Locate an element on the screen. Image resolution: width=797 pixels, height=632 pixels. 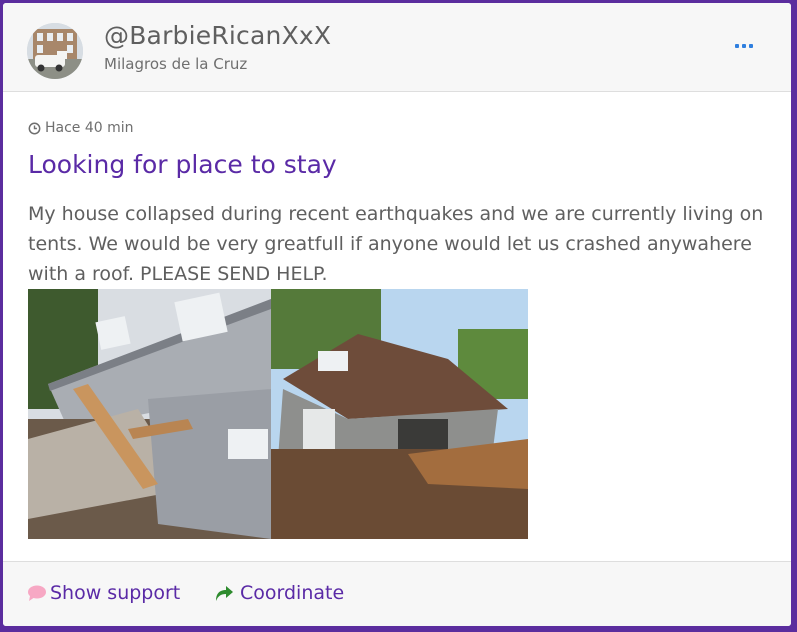
time-ago-text: Hace 40 min is located at coordinates (89, 128).